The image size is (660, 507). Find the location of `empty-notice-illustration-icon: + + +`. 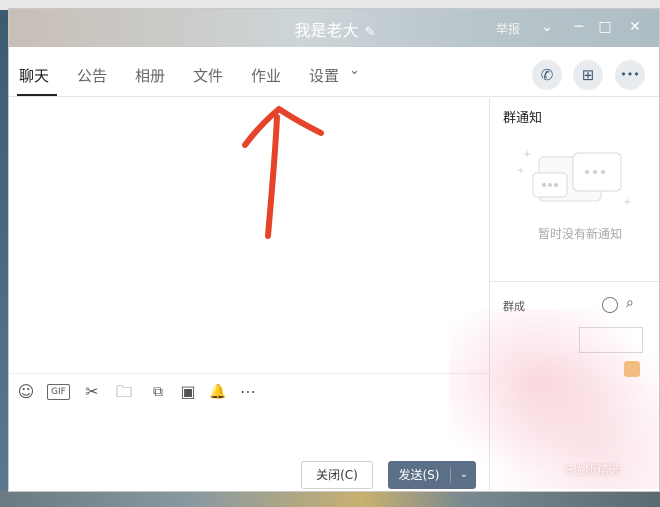

empty-notice-illustration-icon: + + + is located at coordinates (574, 178).